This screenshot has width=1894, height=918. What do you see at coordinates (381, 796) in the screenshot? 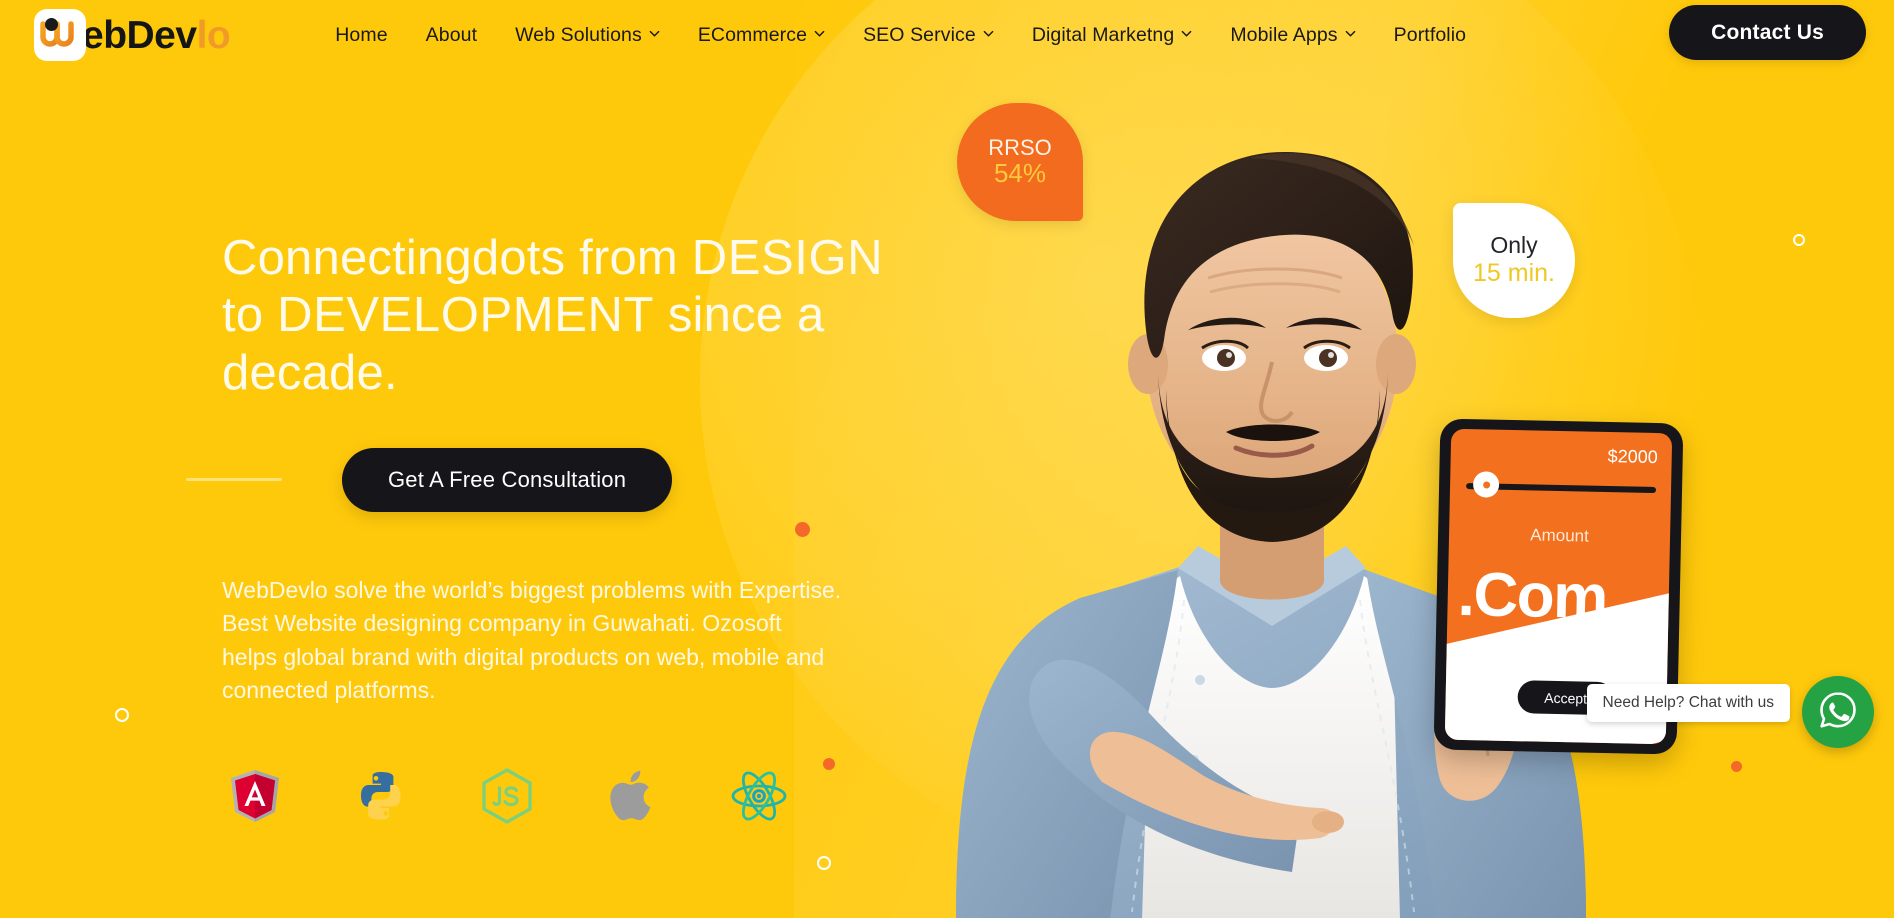
I see `python-icon` at bounding box center [381, 796].